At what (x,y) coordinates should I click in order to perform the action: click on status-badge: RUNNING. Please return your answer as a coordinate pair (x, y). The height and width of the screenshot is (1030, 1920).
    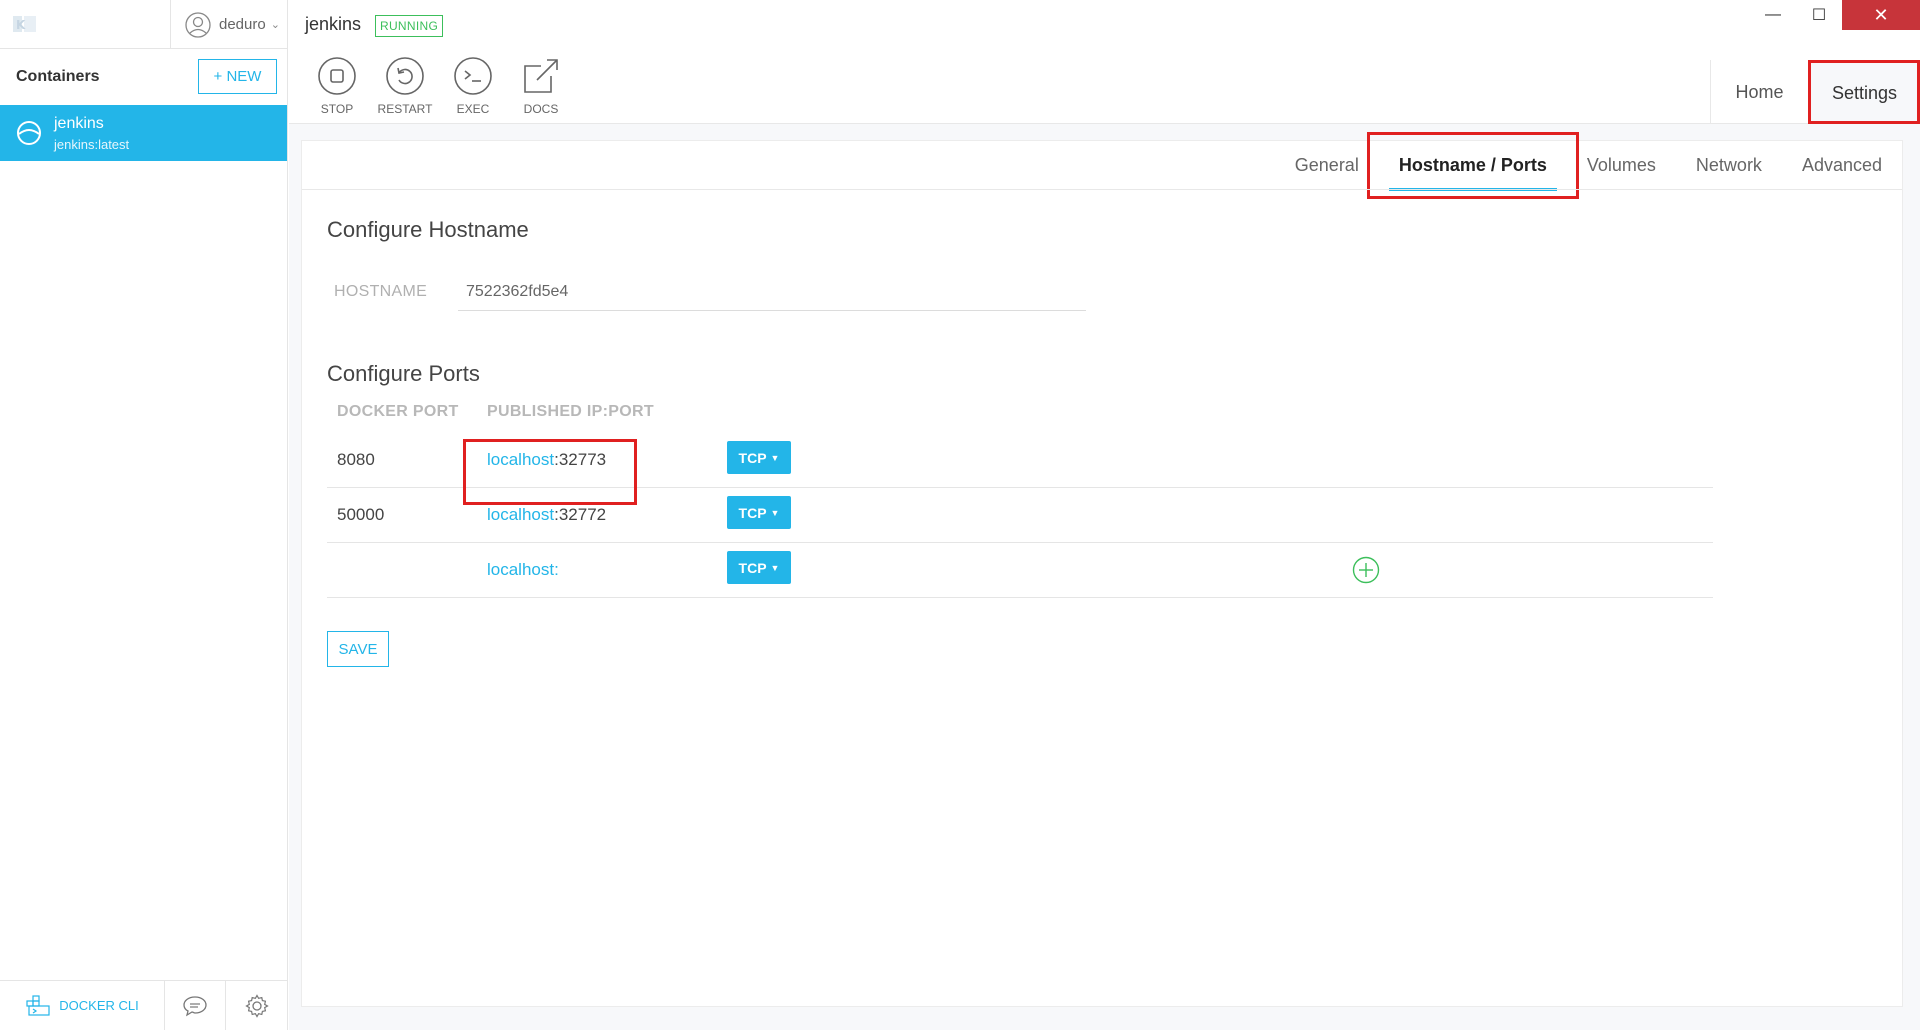
    Looking at the image, I should click on (409, 26).